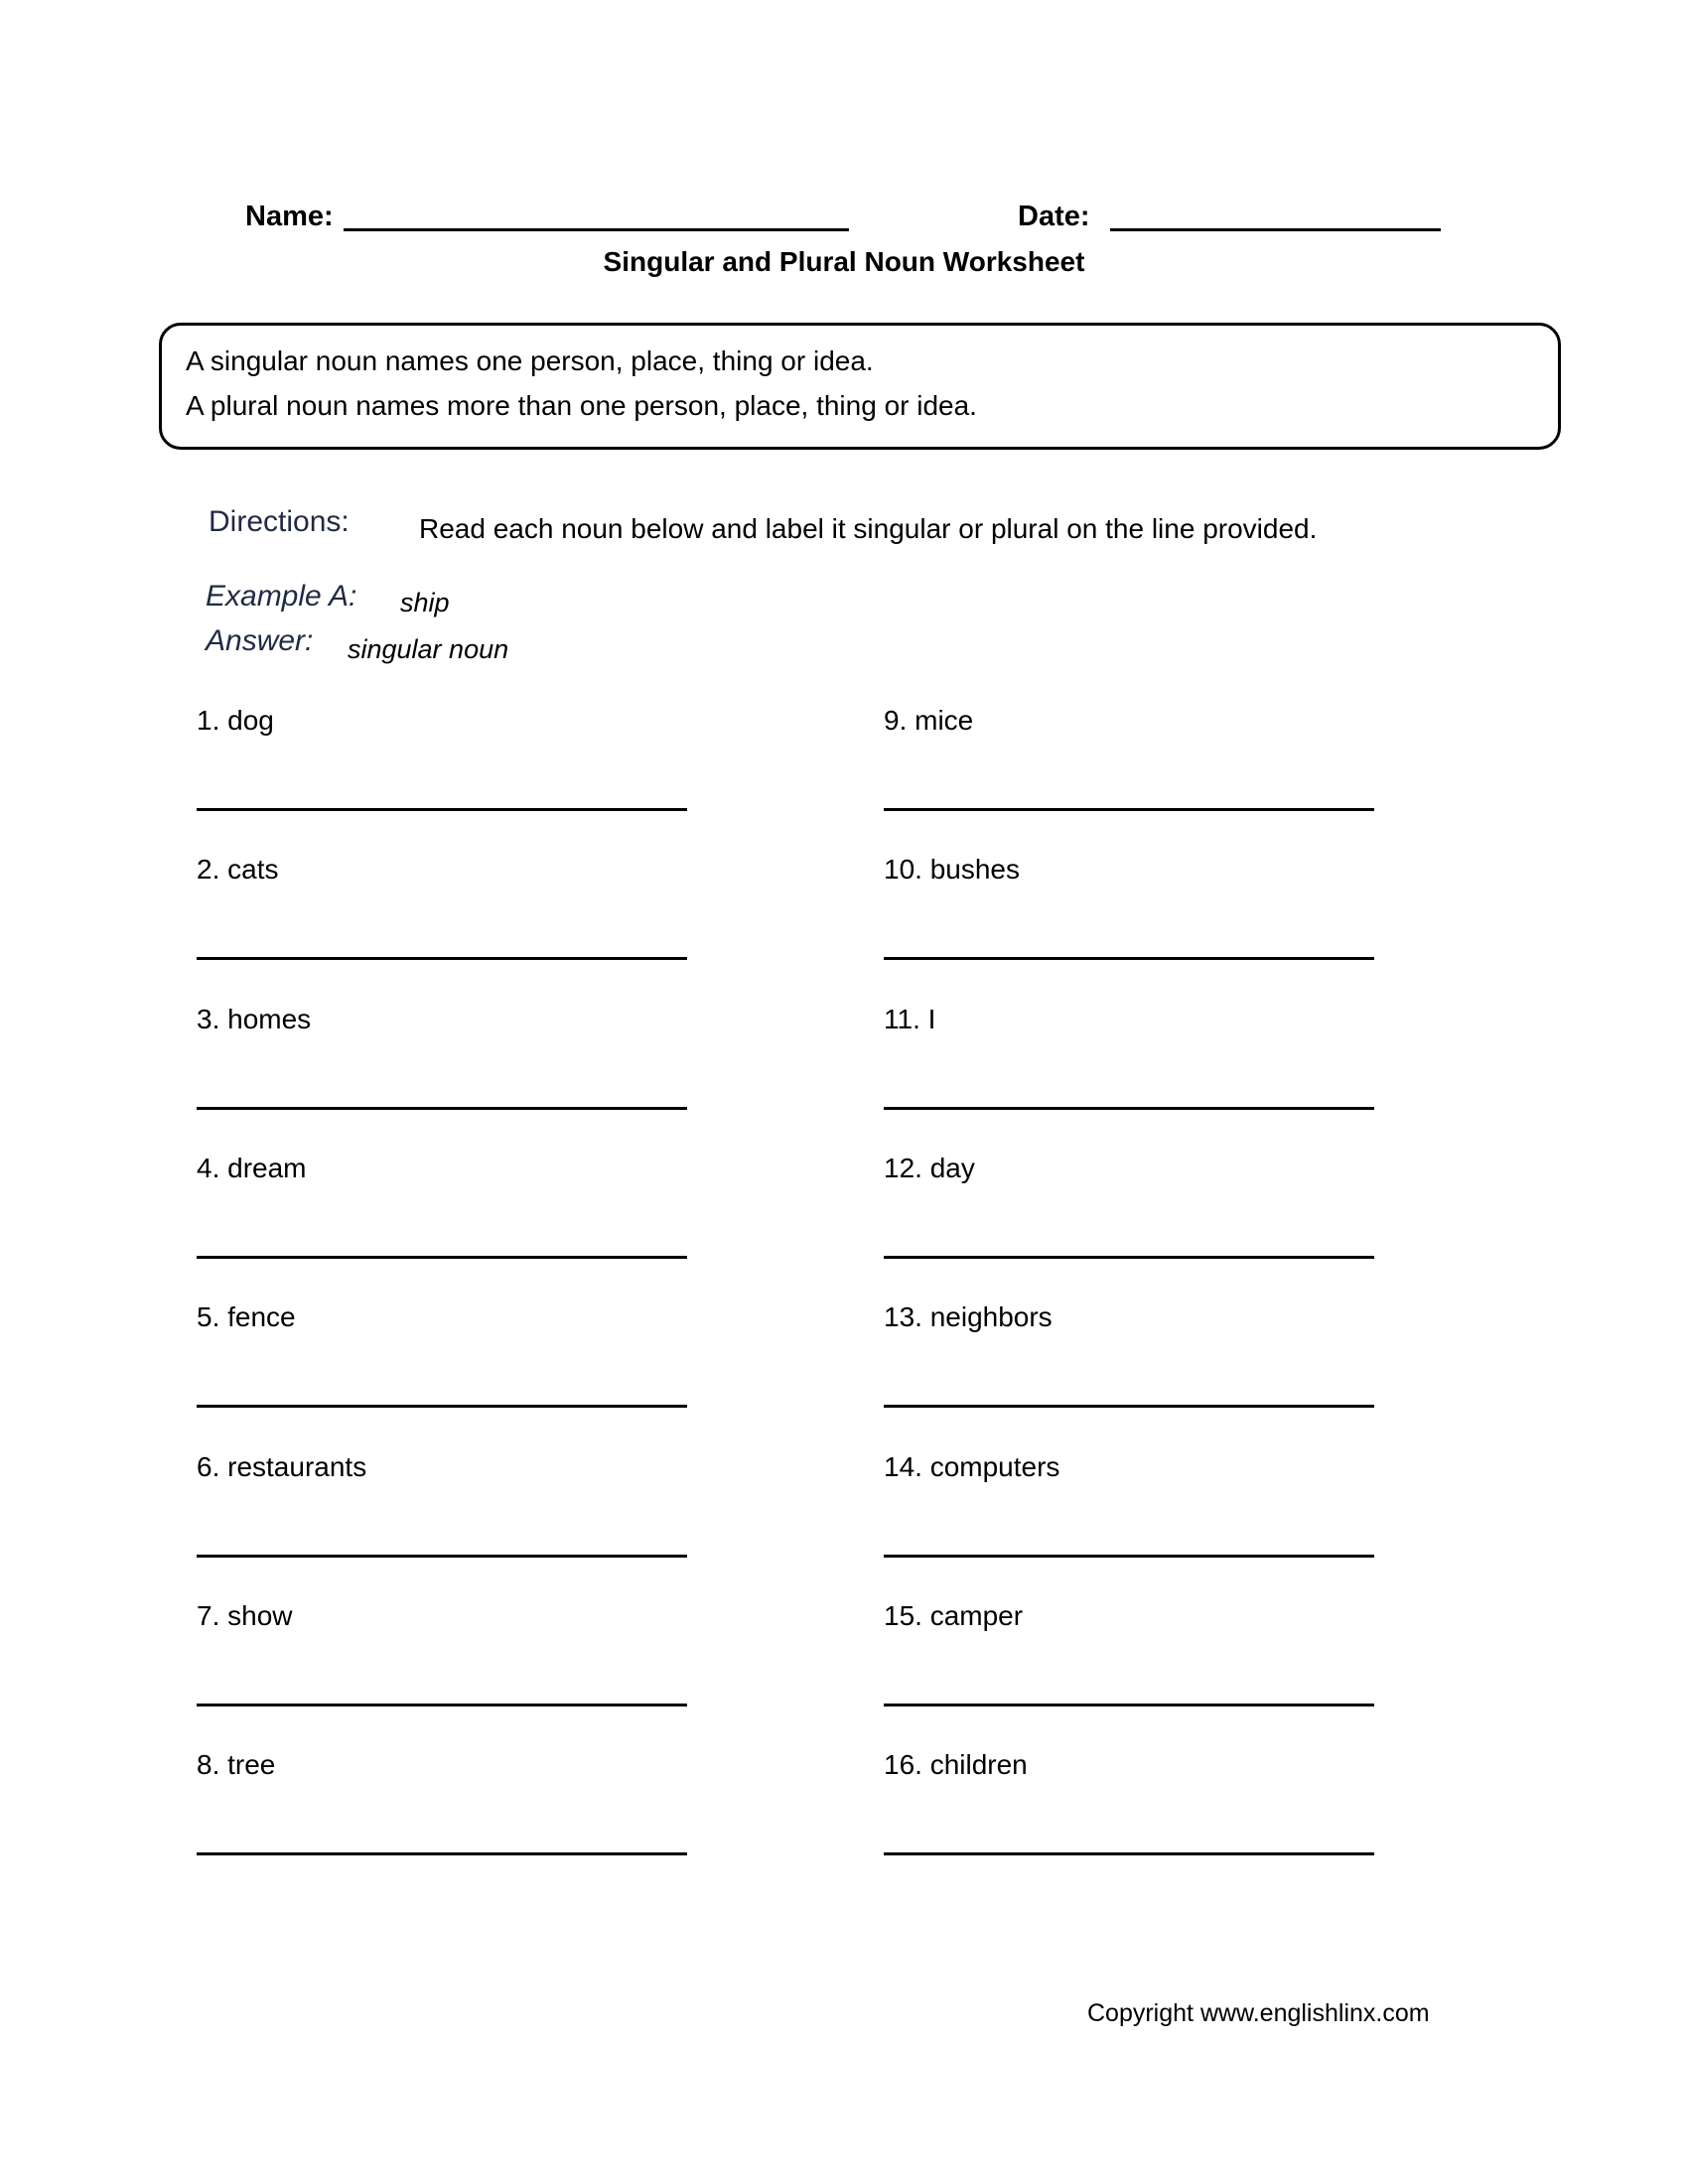 The width and height of the screenshot is (1688, 2184). I want to click on worksheet-title: Singular and Plural Noun Worksheet, so click(844, 261).